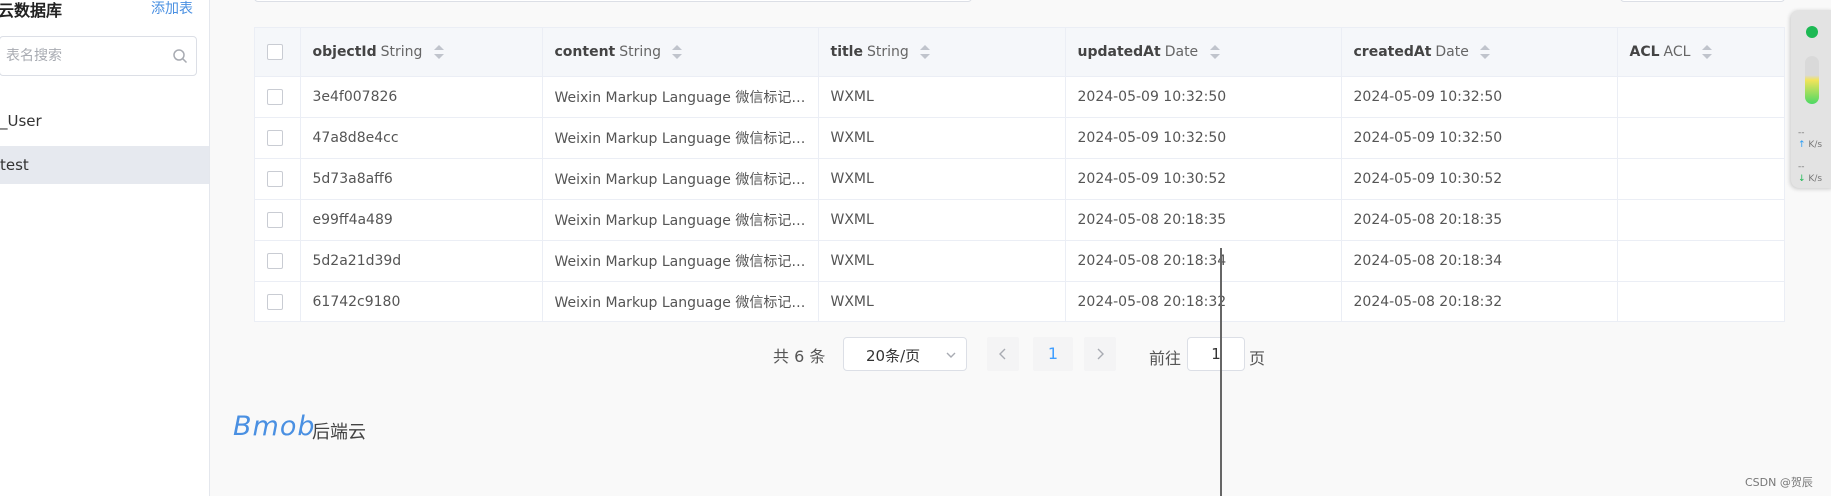 Image resolution: width=1831 pixels, height=496 pixels. I want to click on table-search-box, so click(98, 56).